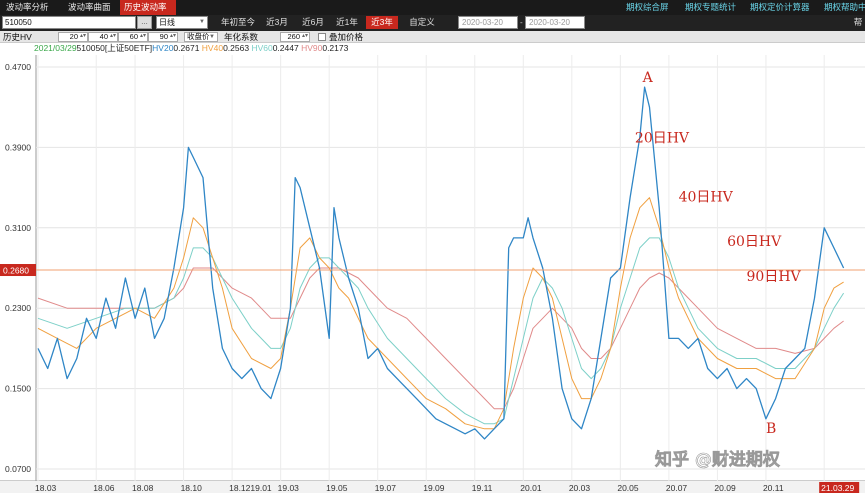 The height and width of the screenshot is (493, 865). I want to click on x-tick-label: 19.07, so click(386, 488).